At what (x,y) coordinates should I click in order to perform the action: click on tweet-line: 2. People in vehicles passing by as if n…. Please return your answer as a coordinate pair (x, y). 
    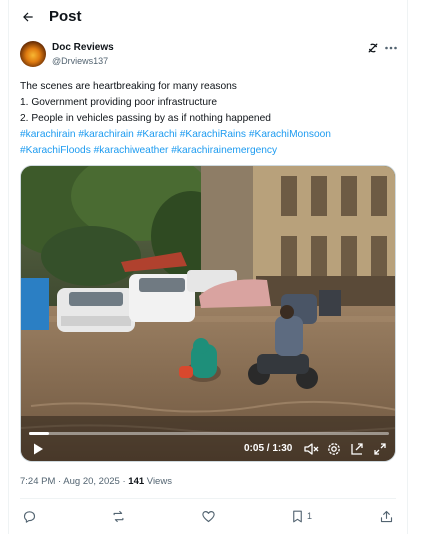
    Looking at the image, I should click on (145, 118).